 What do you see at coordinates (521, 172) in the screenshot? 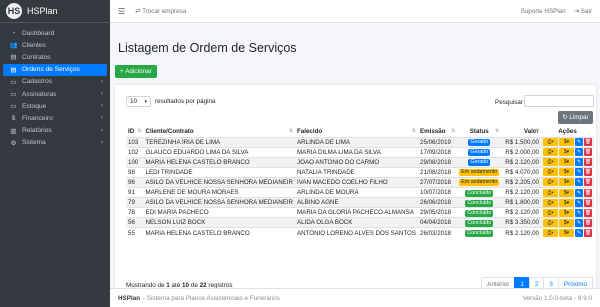
I see `cell-valor: R$ 4.070,00` at bounding box center [521, 172].